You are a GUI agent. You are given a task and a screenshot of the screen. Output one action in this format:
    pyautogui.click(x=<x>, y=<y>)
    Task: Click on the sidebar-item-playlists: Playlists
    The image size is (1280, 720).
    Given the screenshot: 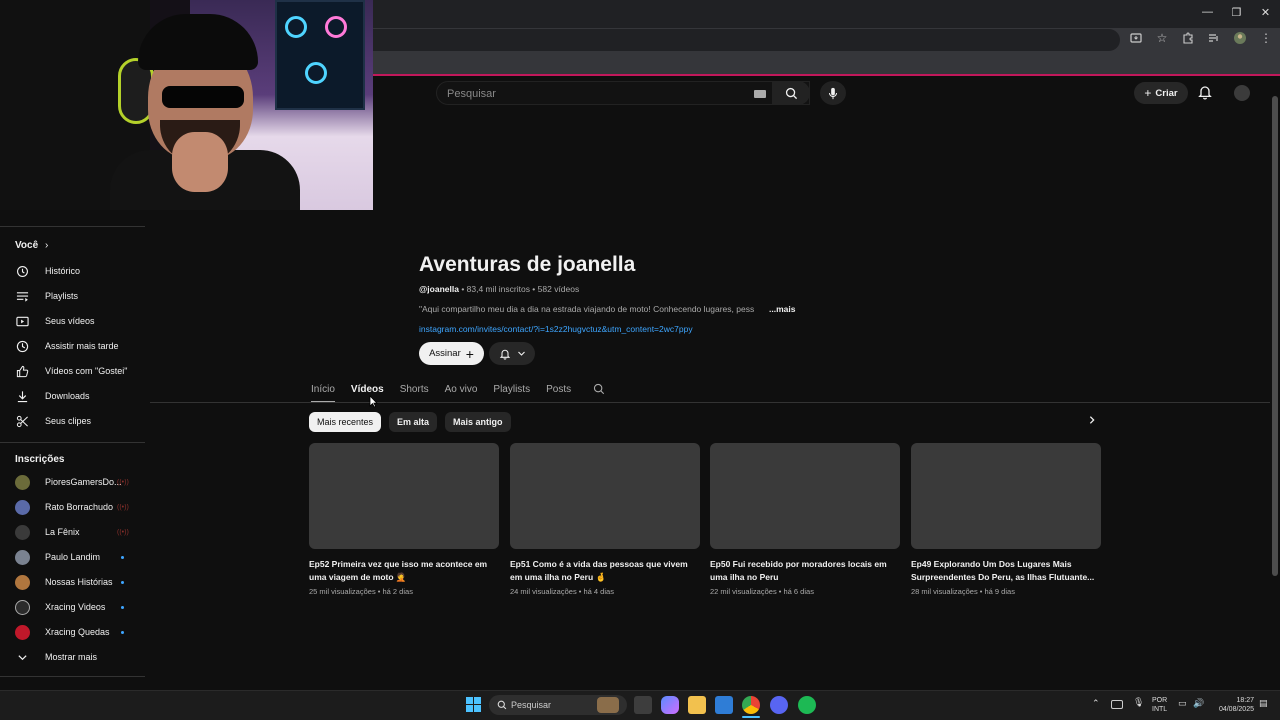 What is the action you would take?
    pyautogui.click(x=72, y=296)
    